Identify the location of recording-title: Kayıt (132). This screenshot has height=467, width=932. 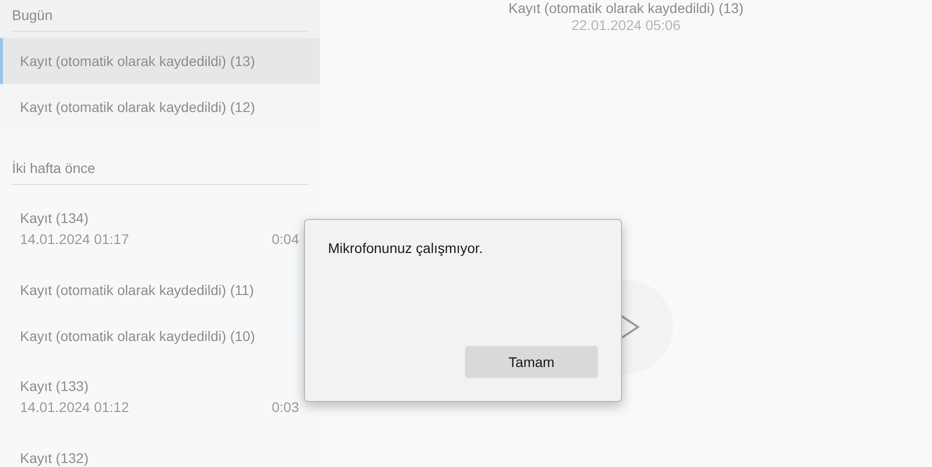
(55, 458).